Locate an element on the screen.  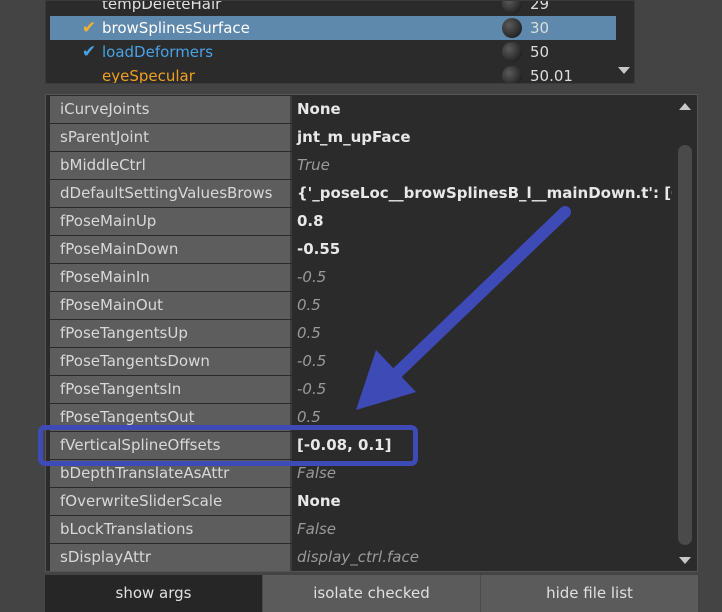
isolate-checked-button: isolate checked is located at coordinates (371, 593).